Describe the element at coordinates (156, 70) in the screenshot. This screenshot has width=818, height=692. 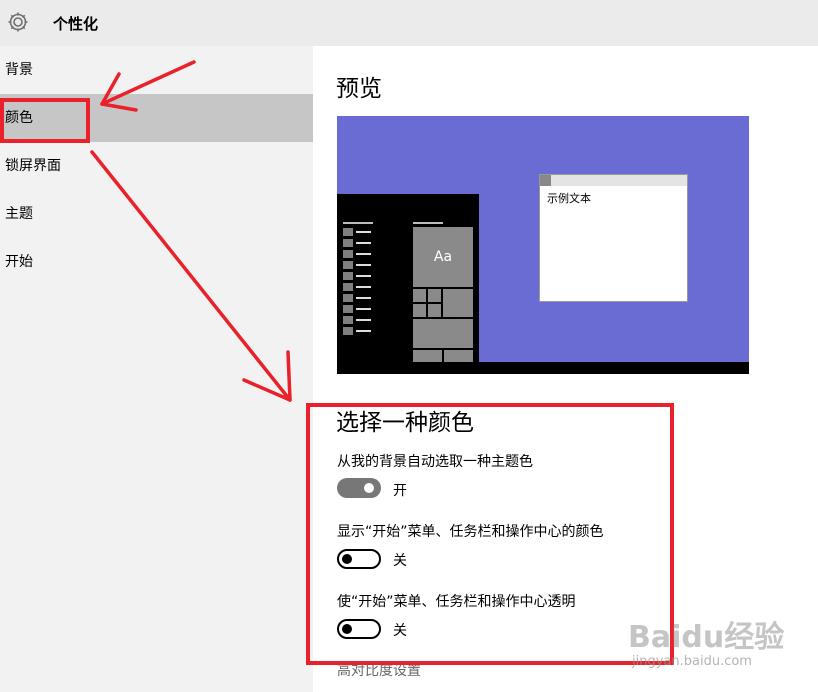
I see `sidebar-item-background: 背景` at that location.